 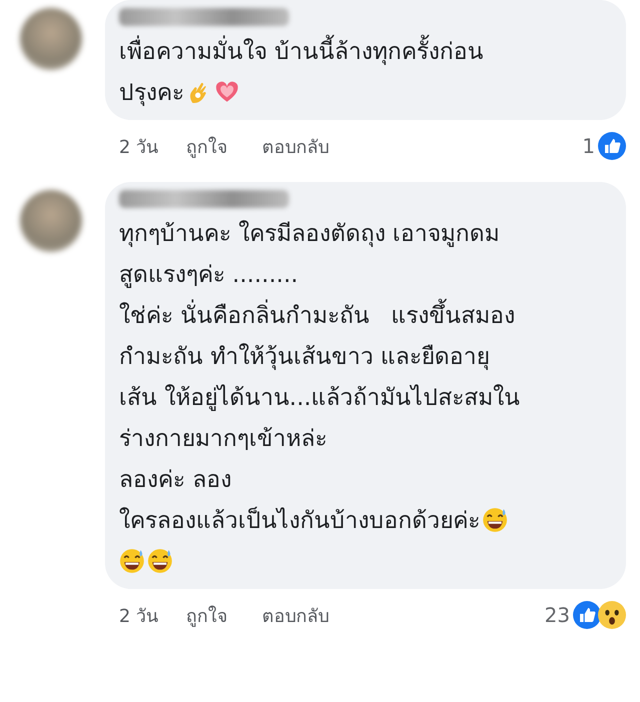 What do you see at coordinates (299, 521) in the screenshot?
I see `comment-text: ใครลองแล้วเป็นไงกันบ้างบอกด้วยค่ะ` at bounding box center [299, 521].